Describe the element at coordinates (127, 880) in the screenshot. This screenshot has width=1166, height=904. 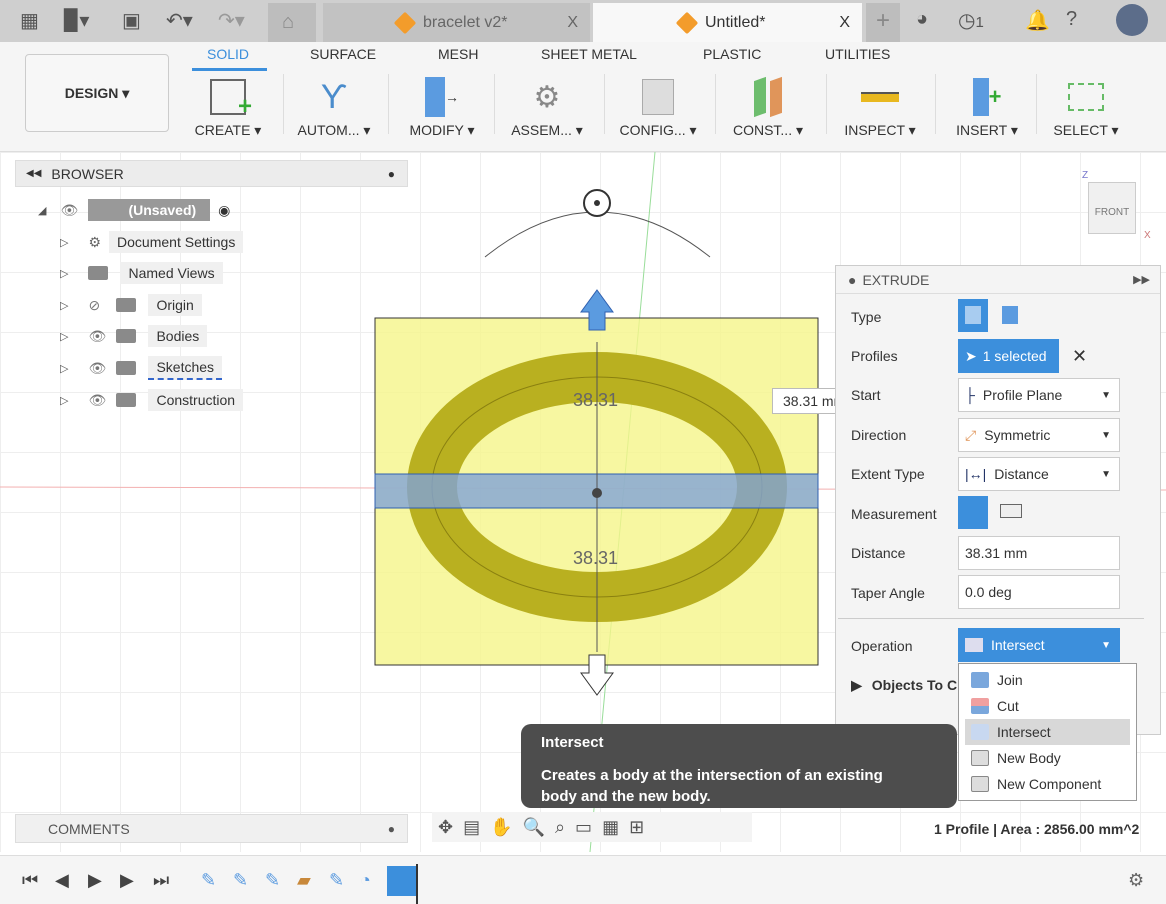
I see `next-step-icon: ▶` at that location.